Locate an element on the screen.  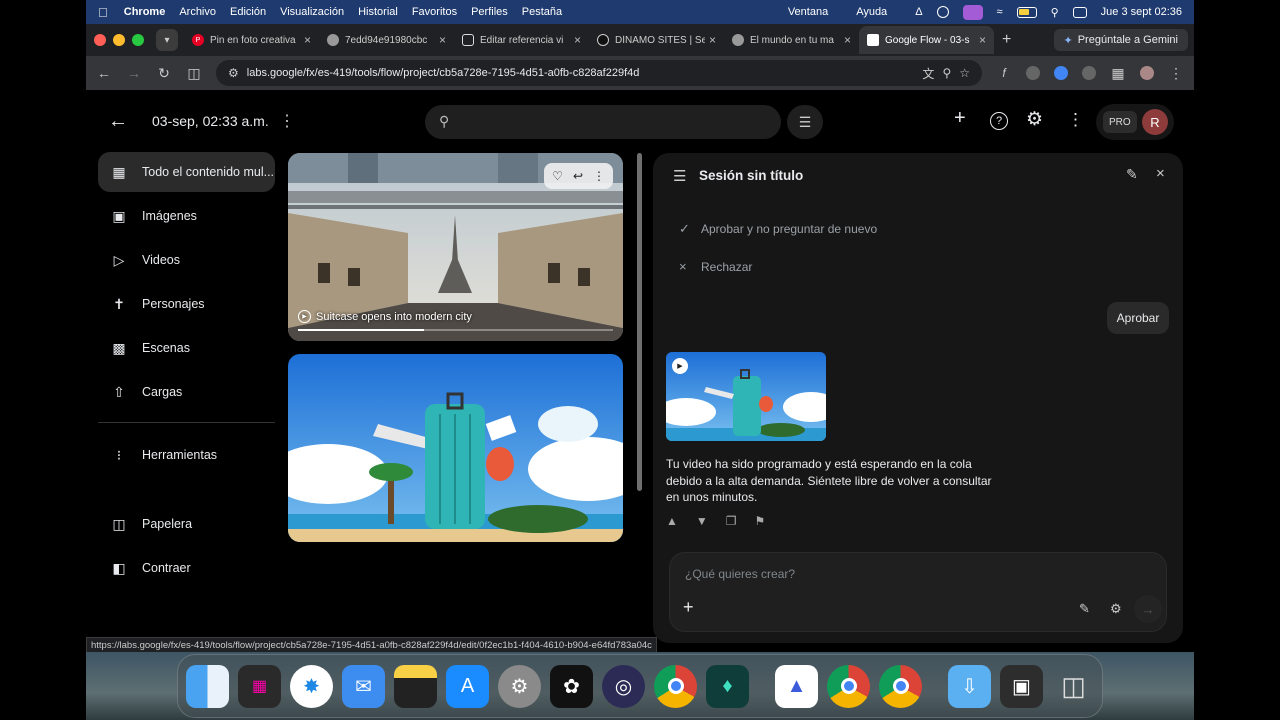
option-reject: × Rechazar is located at coordinates (715, 266).